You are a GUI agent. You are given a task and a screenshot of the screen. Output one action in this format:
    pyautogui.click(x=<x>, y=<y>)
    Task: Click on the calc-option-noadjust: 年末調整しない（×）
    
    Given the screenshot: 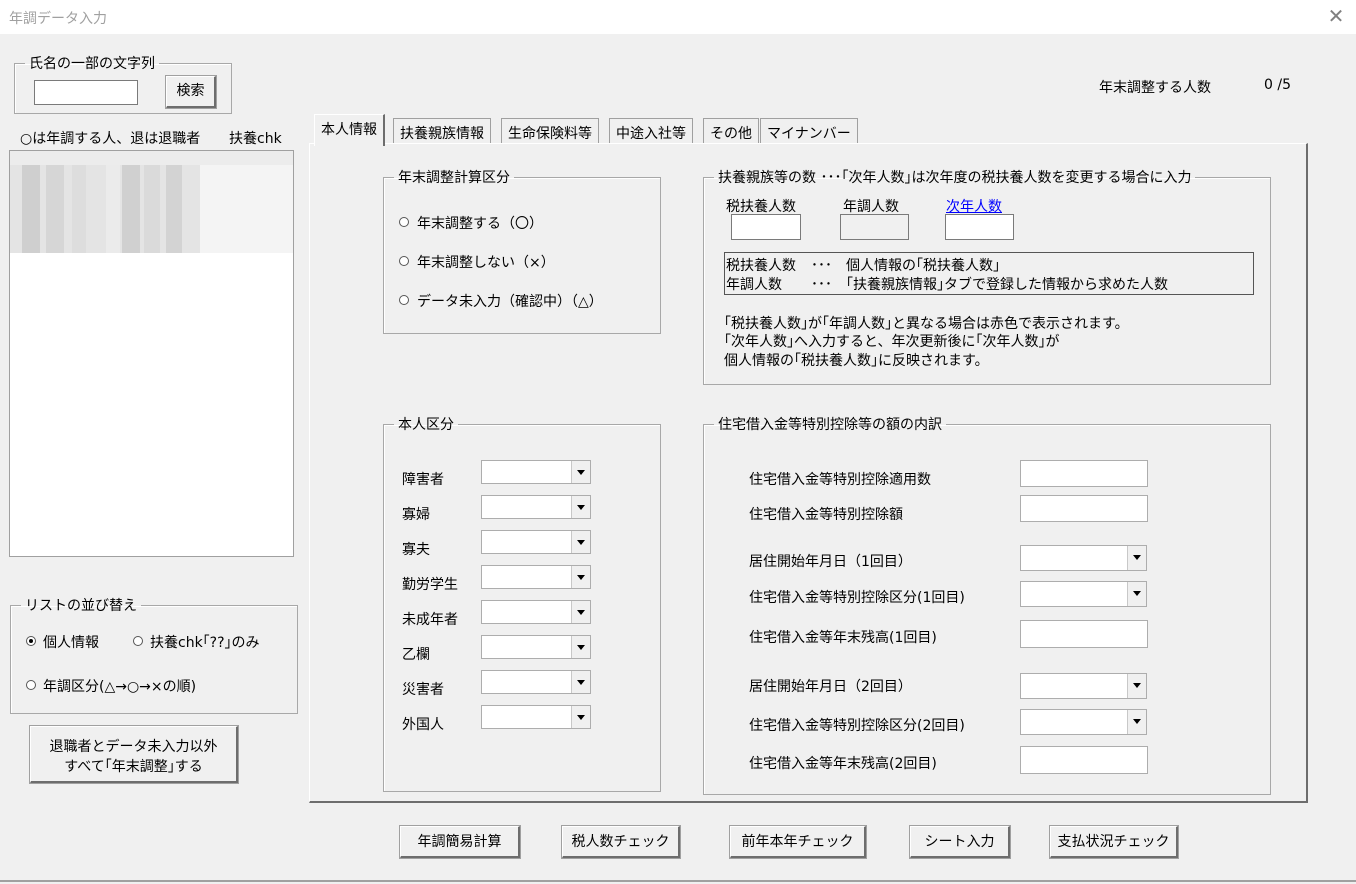 What is the action you would take?
    pyautogui.click(x=486, y=263)
    